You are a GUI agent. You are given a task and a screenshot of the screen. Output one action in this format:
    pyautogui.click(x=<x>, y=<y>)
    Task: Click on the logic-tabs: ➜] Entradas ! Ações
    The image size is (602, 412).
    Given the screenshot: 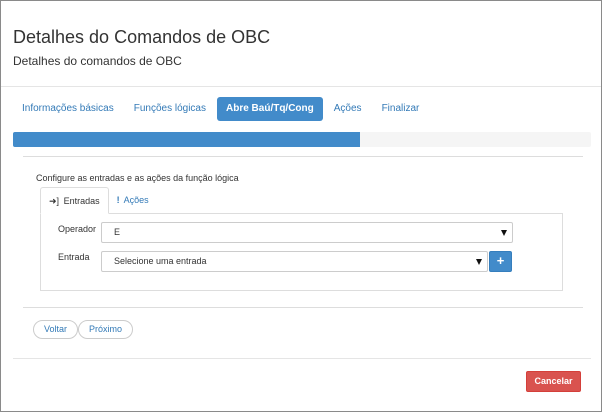 What is the action you would take?
    pyautogui.click(x=98, y=200)
    